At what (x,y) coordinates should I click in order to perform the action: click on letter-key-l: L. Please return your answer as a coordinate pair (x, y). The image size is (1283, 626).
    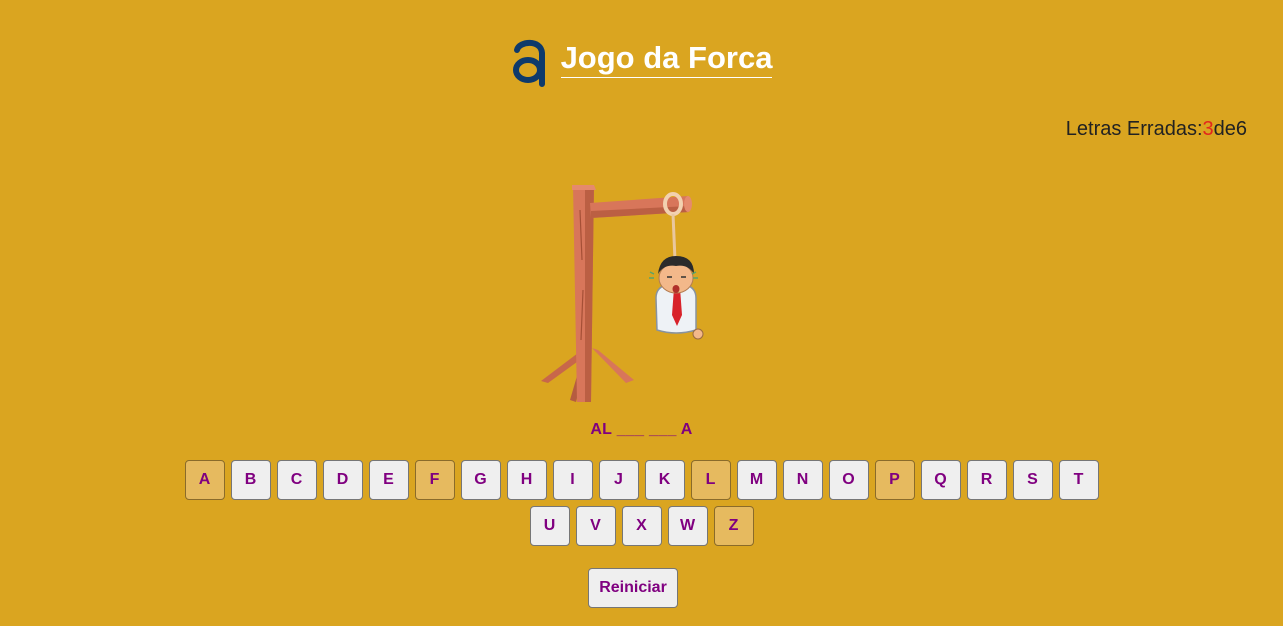
    Looking at the image, I should click on (710, 480).